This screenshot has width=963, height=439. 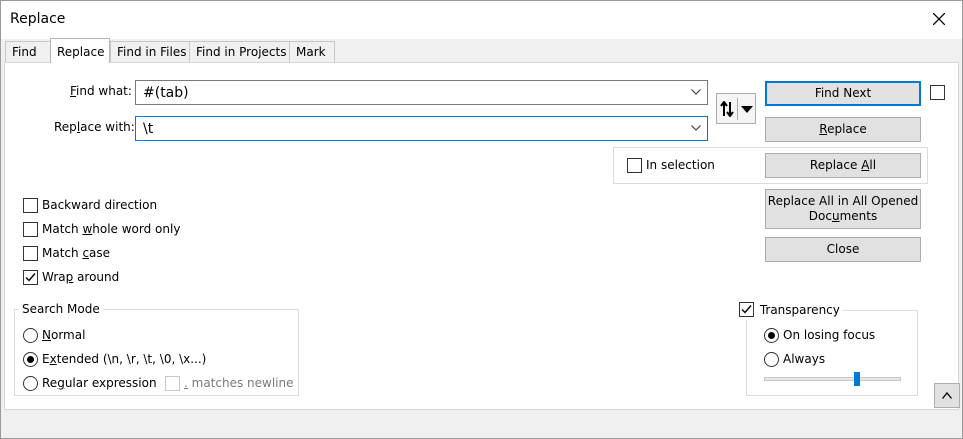 I want to click on tab-mark-label: Mark, so click(x=311, y=52).